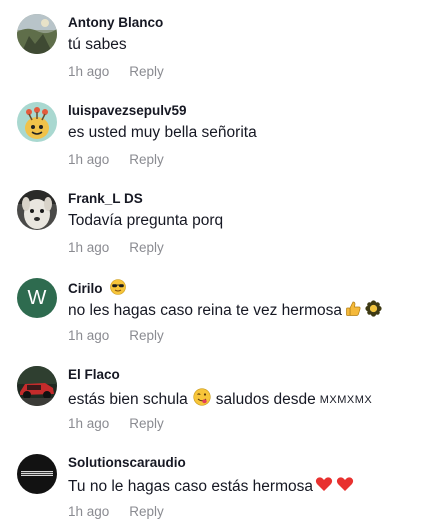  What do you see at coordinates (211, 486) in the screenshot?
I see `comment-text: Tu no le hagas caso estás hermosa` at bounding box center [211, 486].